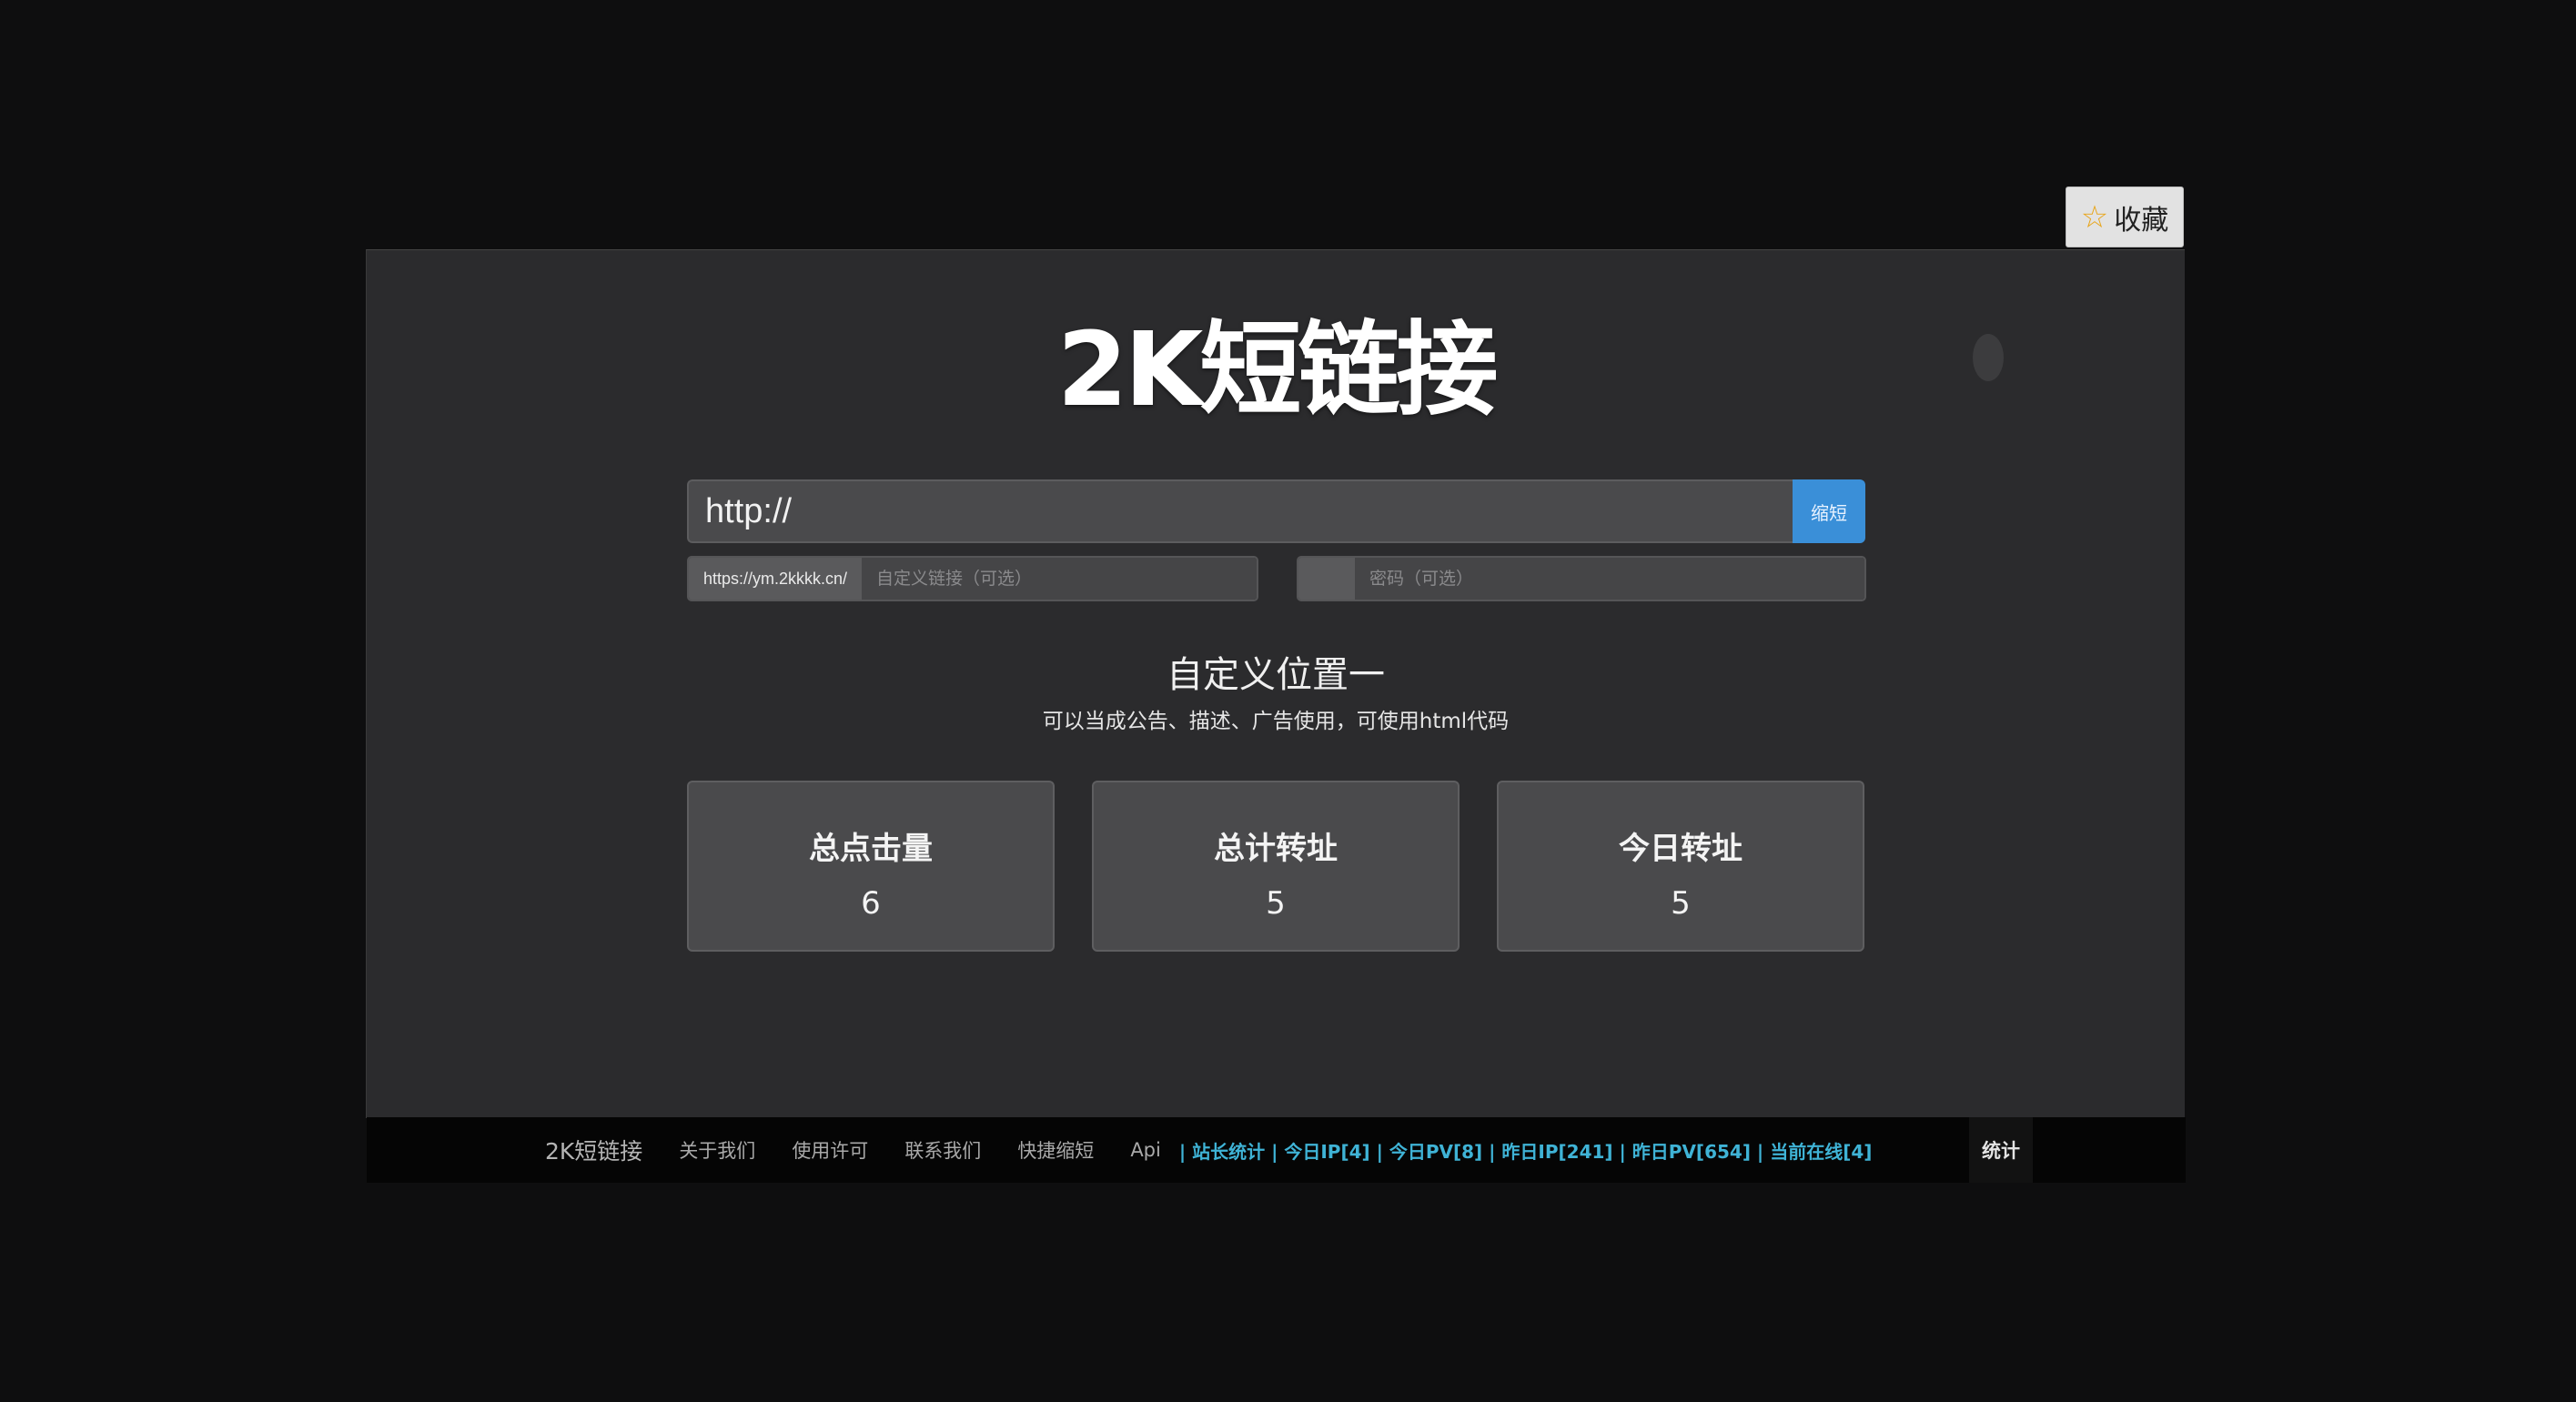 This screenshot has height=1402, width=2576. Describe the element at coordinates (1059, 579) in the screenshot. I see `alias-input` at that location.